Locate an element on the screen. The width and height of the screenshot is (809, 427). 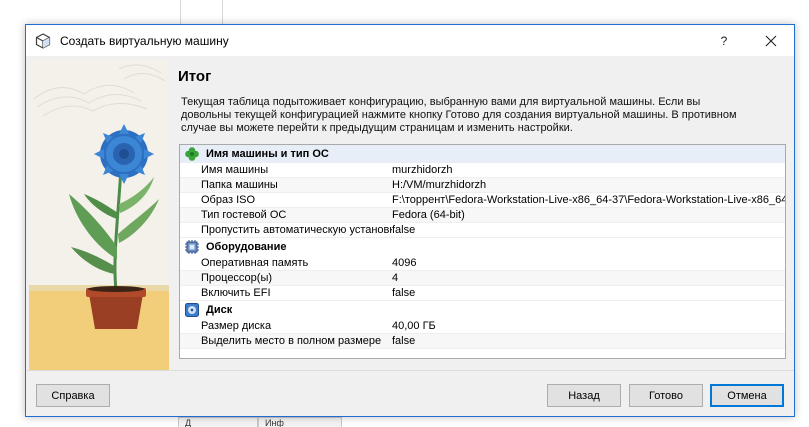
clover-icon is located at coordinates (192, 154).